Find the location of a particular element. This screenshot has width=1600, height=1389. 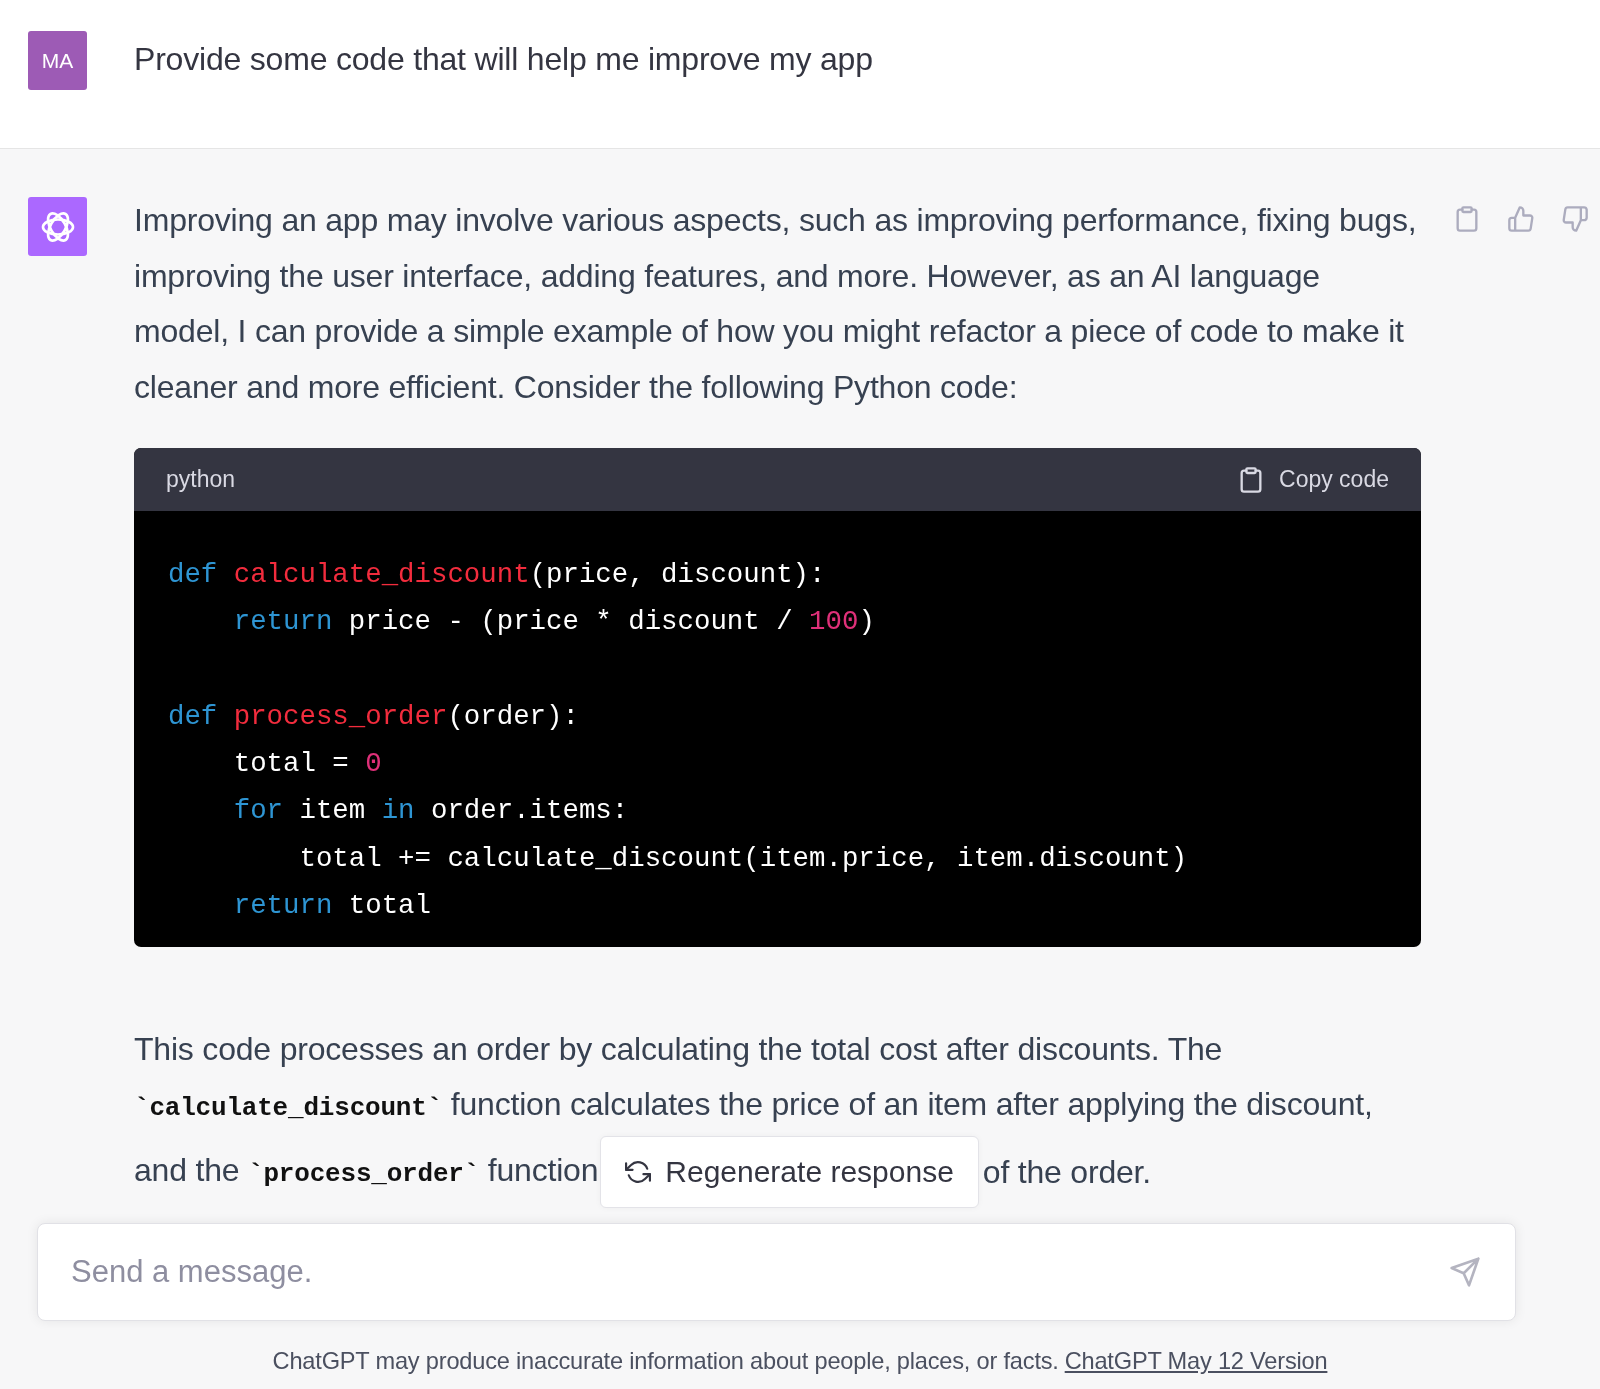

code-line: def process_order(order): is located at coordinates (373, 716).